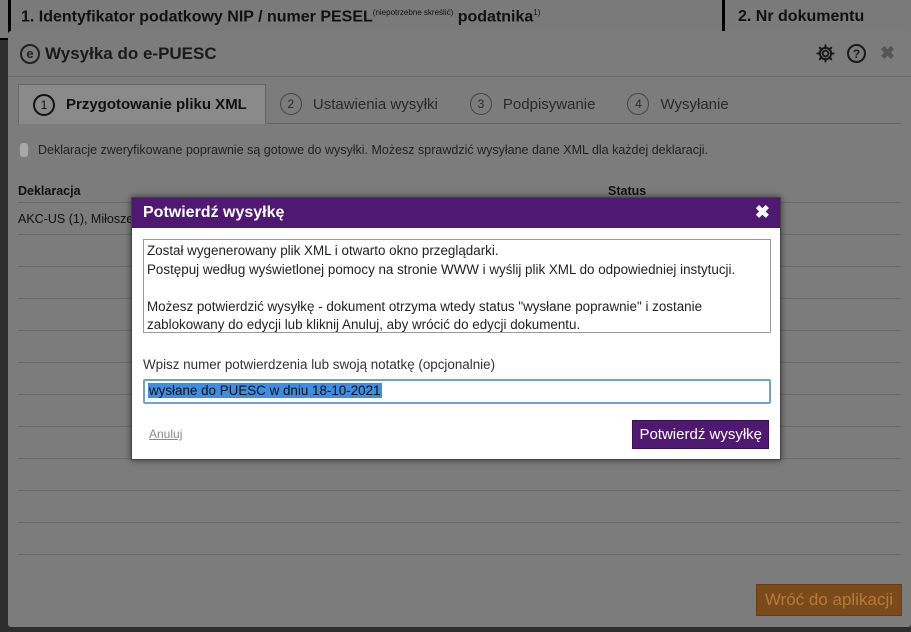 Image resolution: width=911 pixels, height=632 pixels. What do you see at coordinates (214, 212) in the screenshot?
I see `modal-title: Potwierdź wysyłkę` at bounding box center [214, 212].